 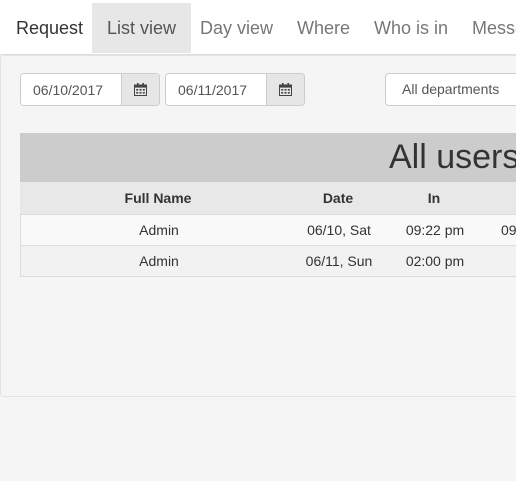 I want to click on tab-list-view: List view, so click(x=141, y=28).